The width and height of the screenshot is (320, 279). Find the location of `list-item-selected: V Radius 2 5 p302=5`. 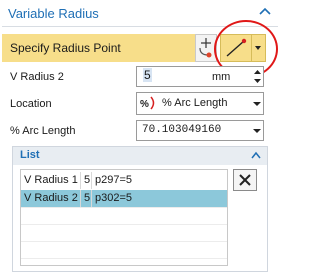

list-item-selected: V Radius 2 5 p302=5 is located at coordinates (124, 198).